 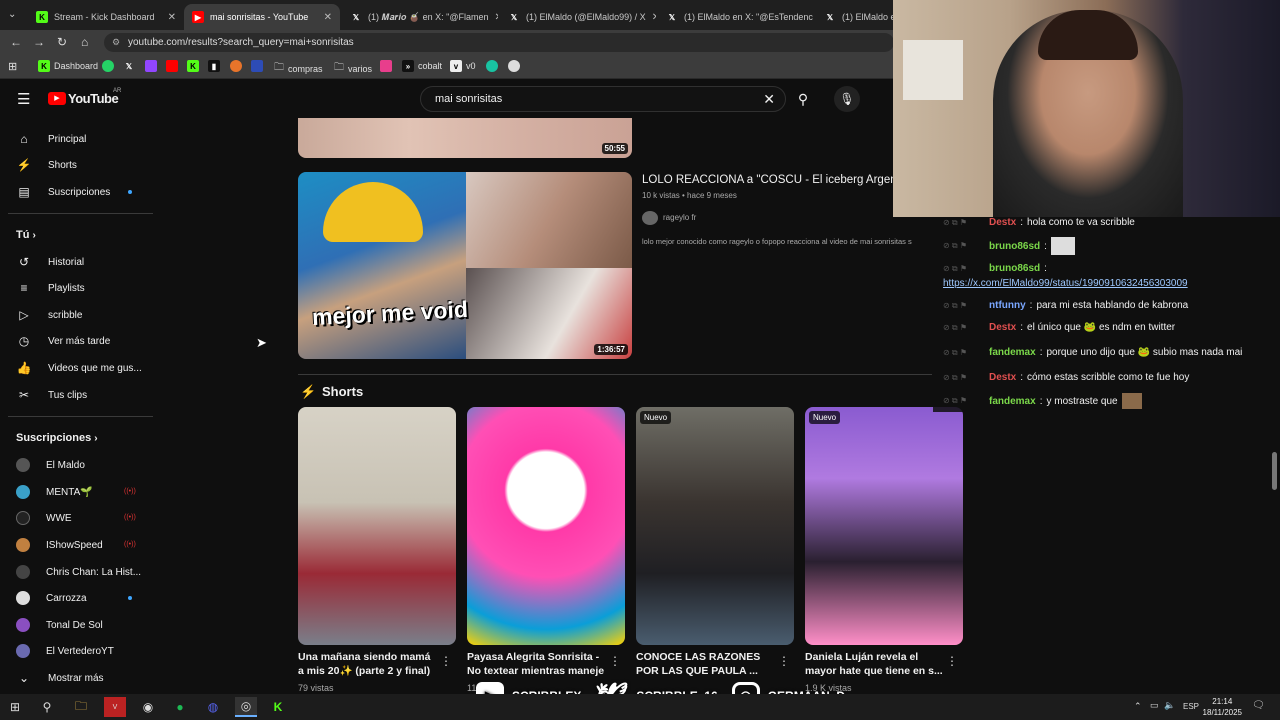 I want to click on tray-chevron-icon: ⌃, so click(x=1138, y=706).